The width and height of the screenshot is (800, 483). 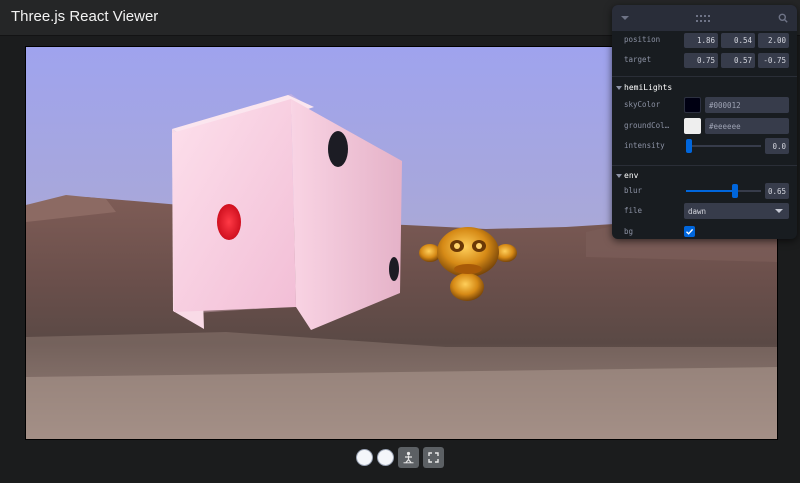 I want to click on row-blur: blur 0.65, so click(x=704, y=191).